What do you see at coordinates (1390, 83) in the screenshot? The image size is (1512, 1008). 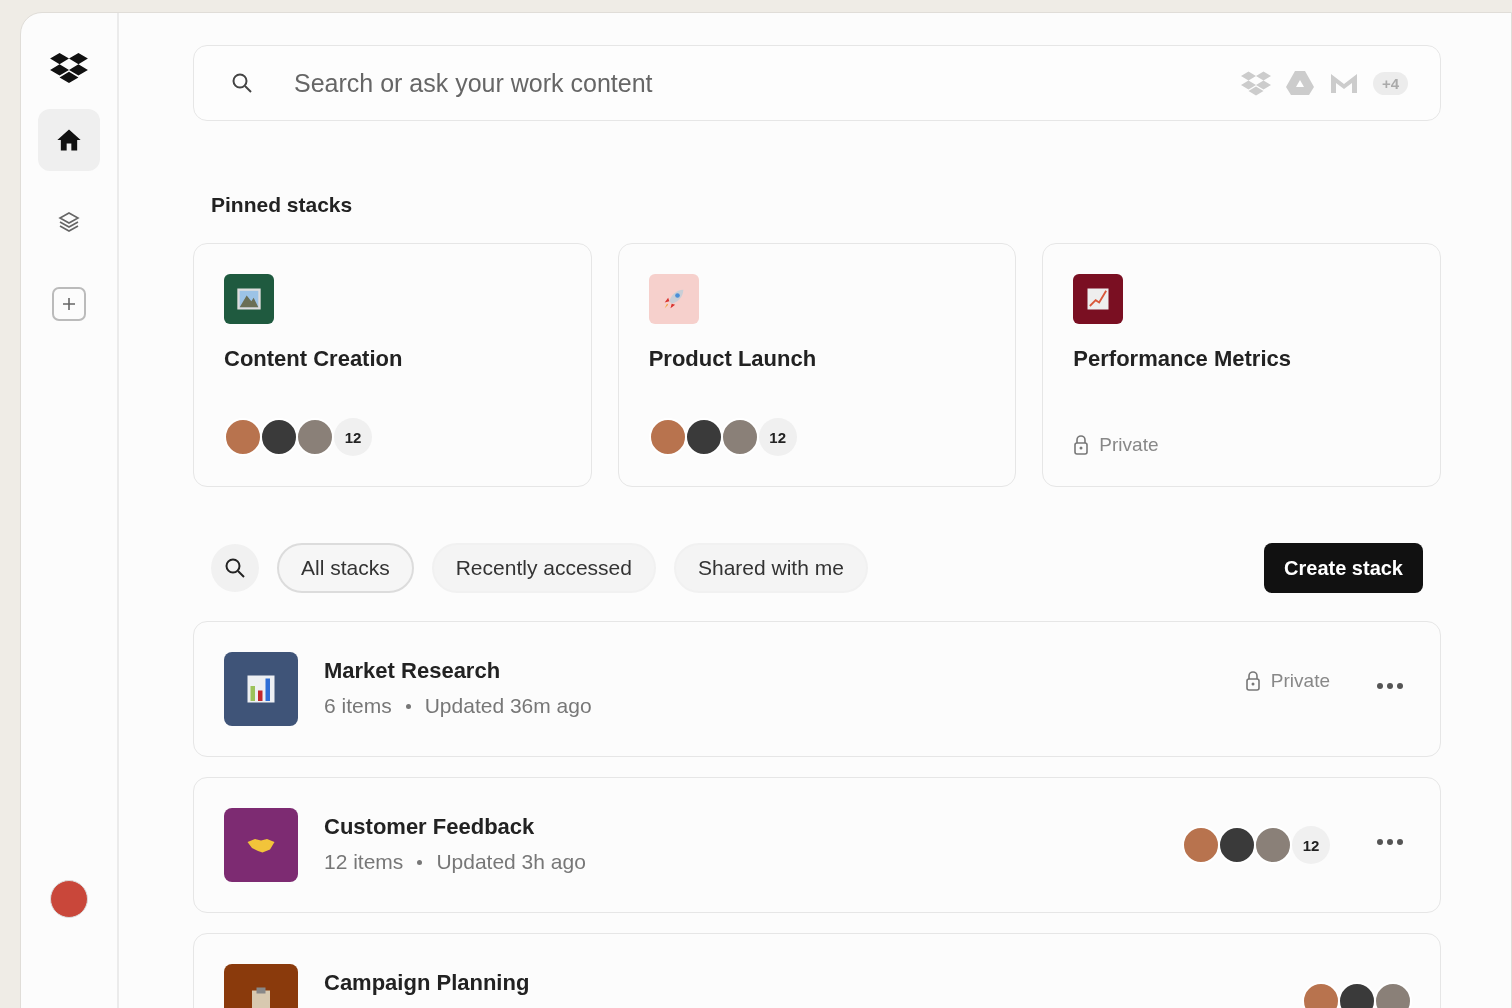 I see `more-sources-badge: +4` at bounding box center [1390, 83].